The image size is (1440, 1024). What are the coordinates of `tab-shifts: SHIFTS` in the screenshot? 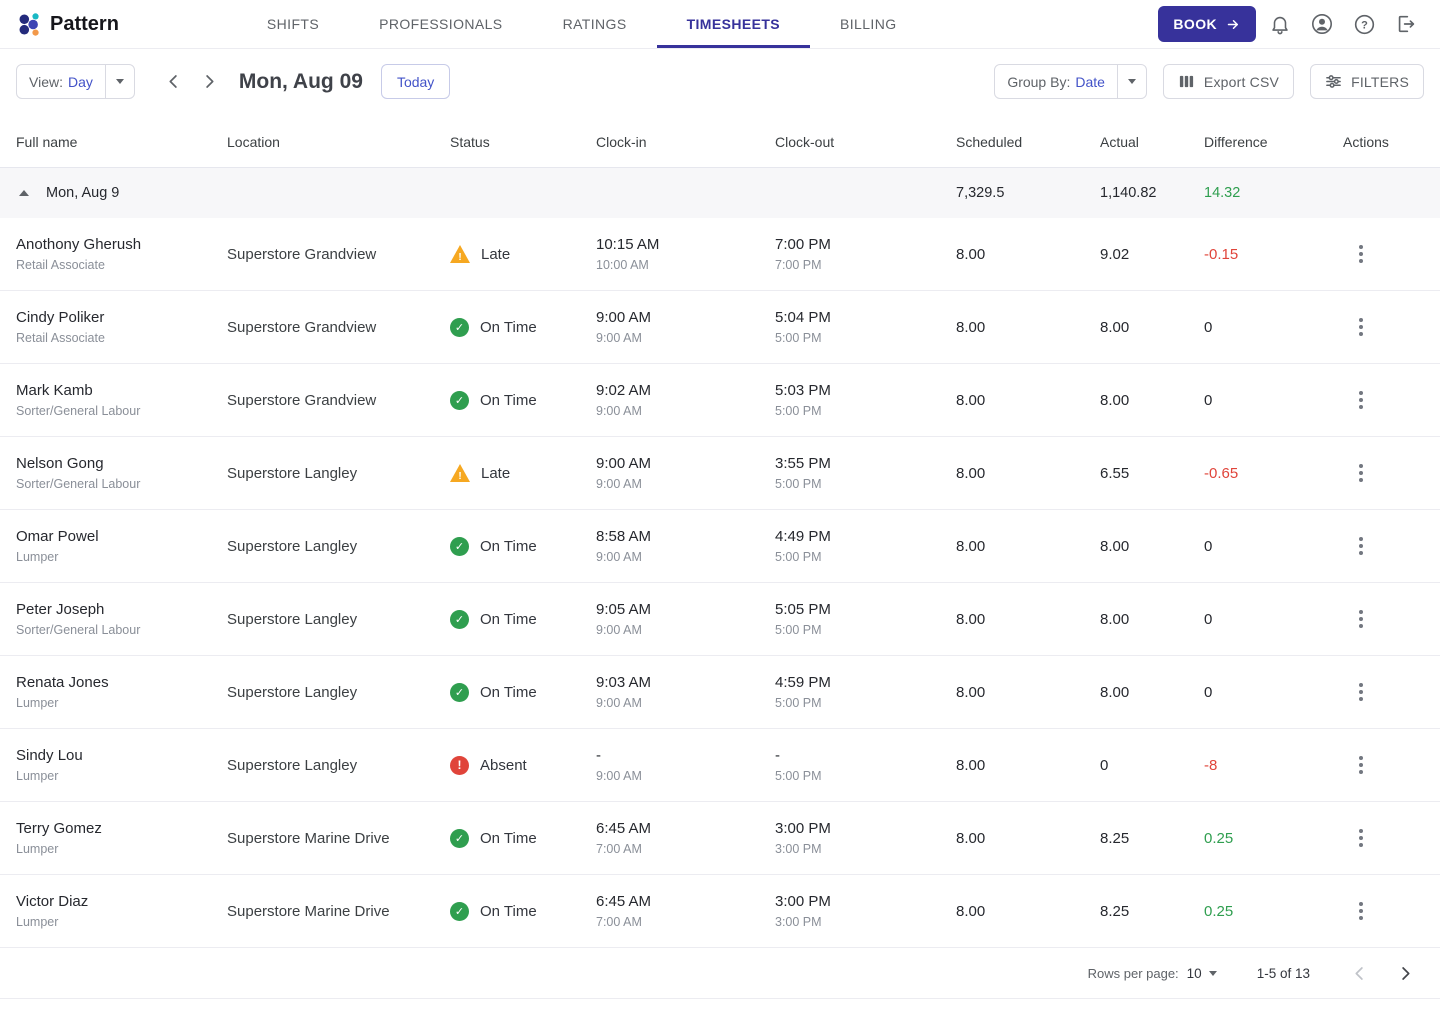 It's located at (293, 24).